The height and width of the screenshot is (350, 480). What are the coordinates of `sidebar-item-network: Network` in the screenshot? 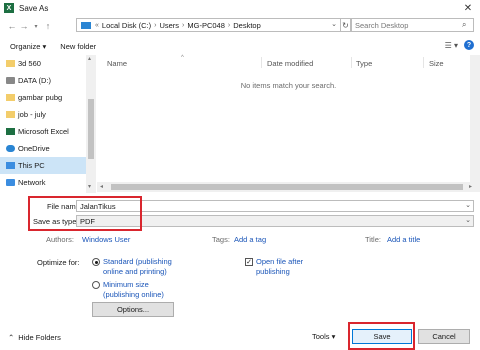 It's located at (48, 182).